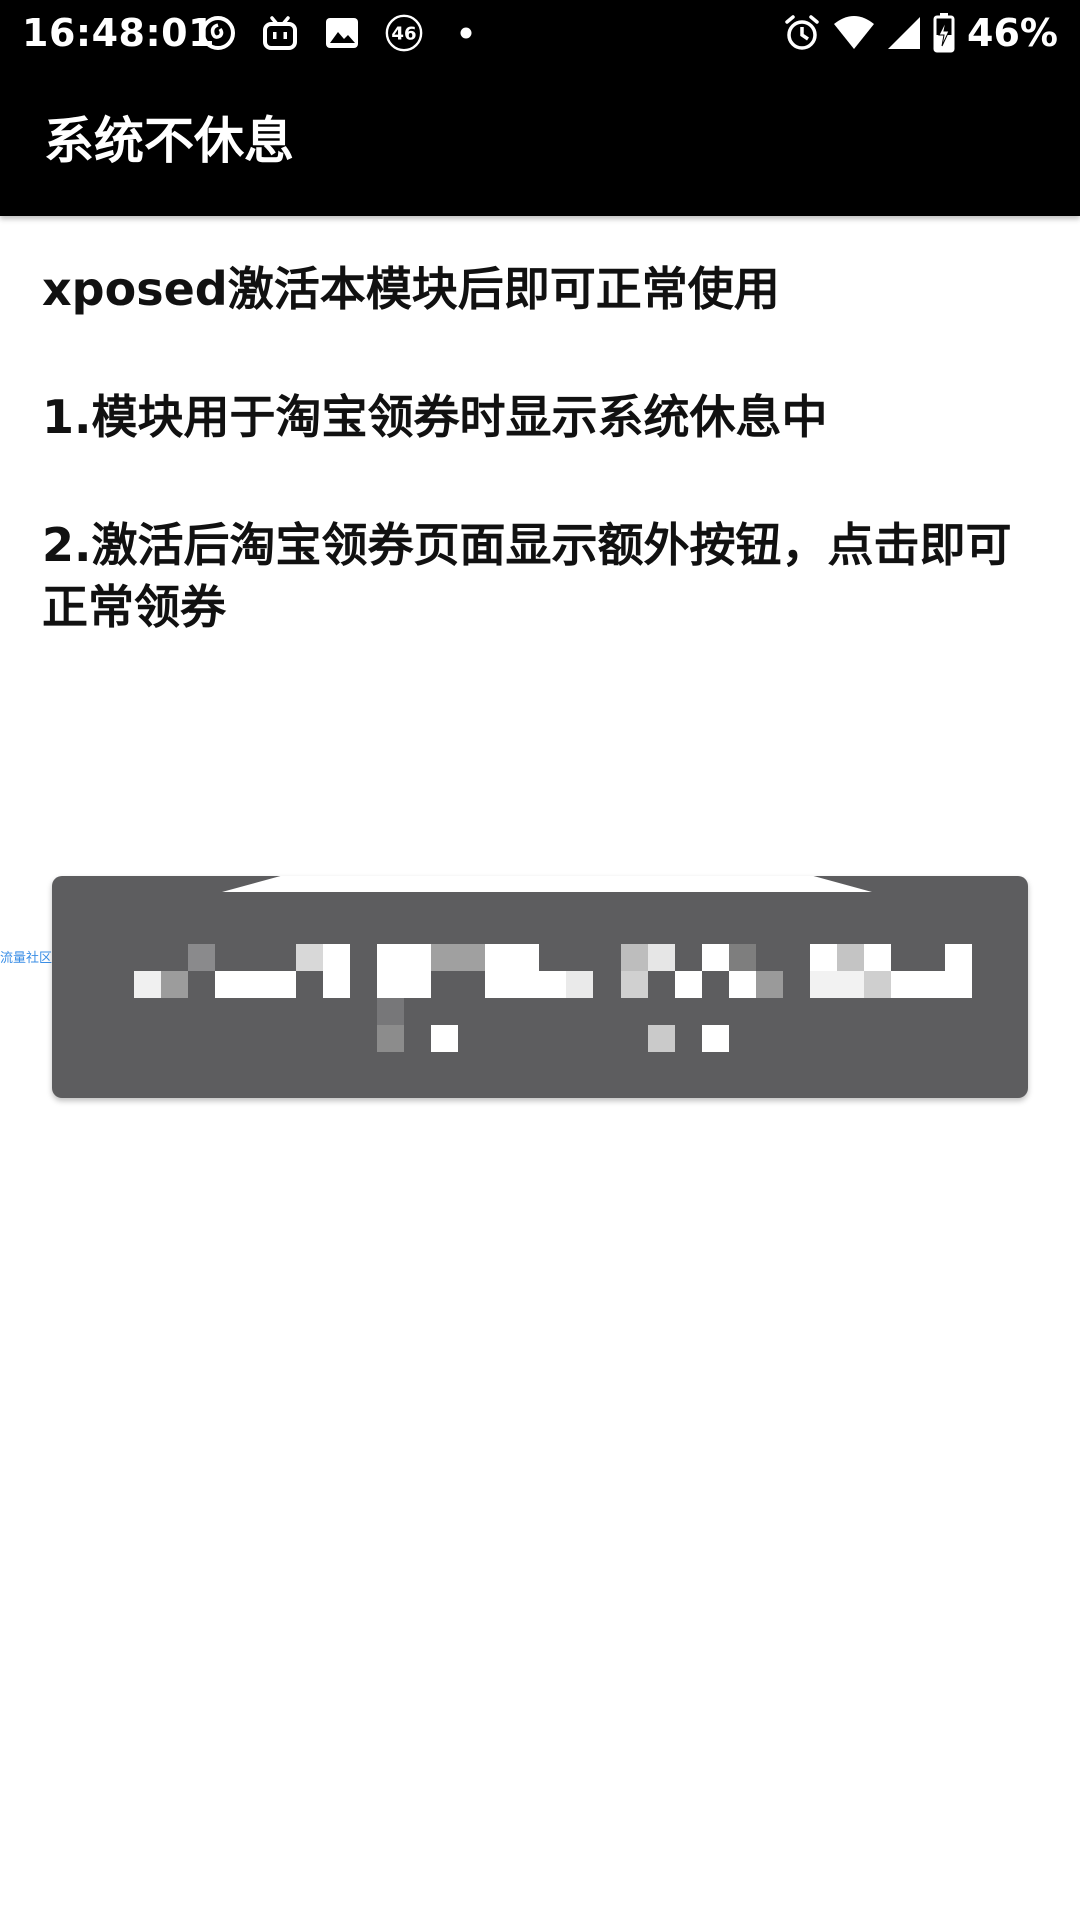 The image size is (1080, 1920). I want to click on cellular-signal-icon, so click(904, 33).